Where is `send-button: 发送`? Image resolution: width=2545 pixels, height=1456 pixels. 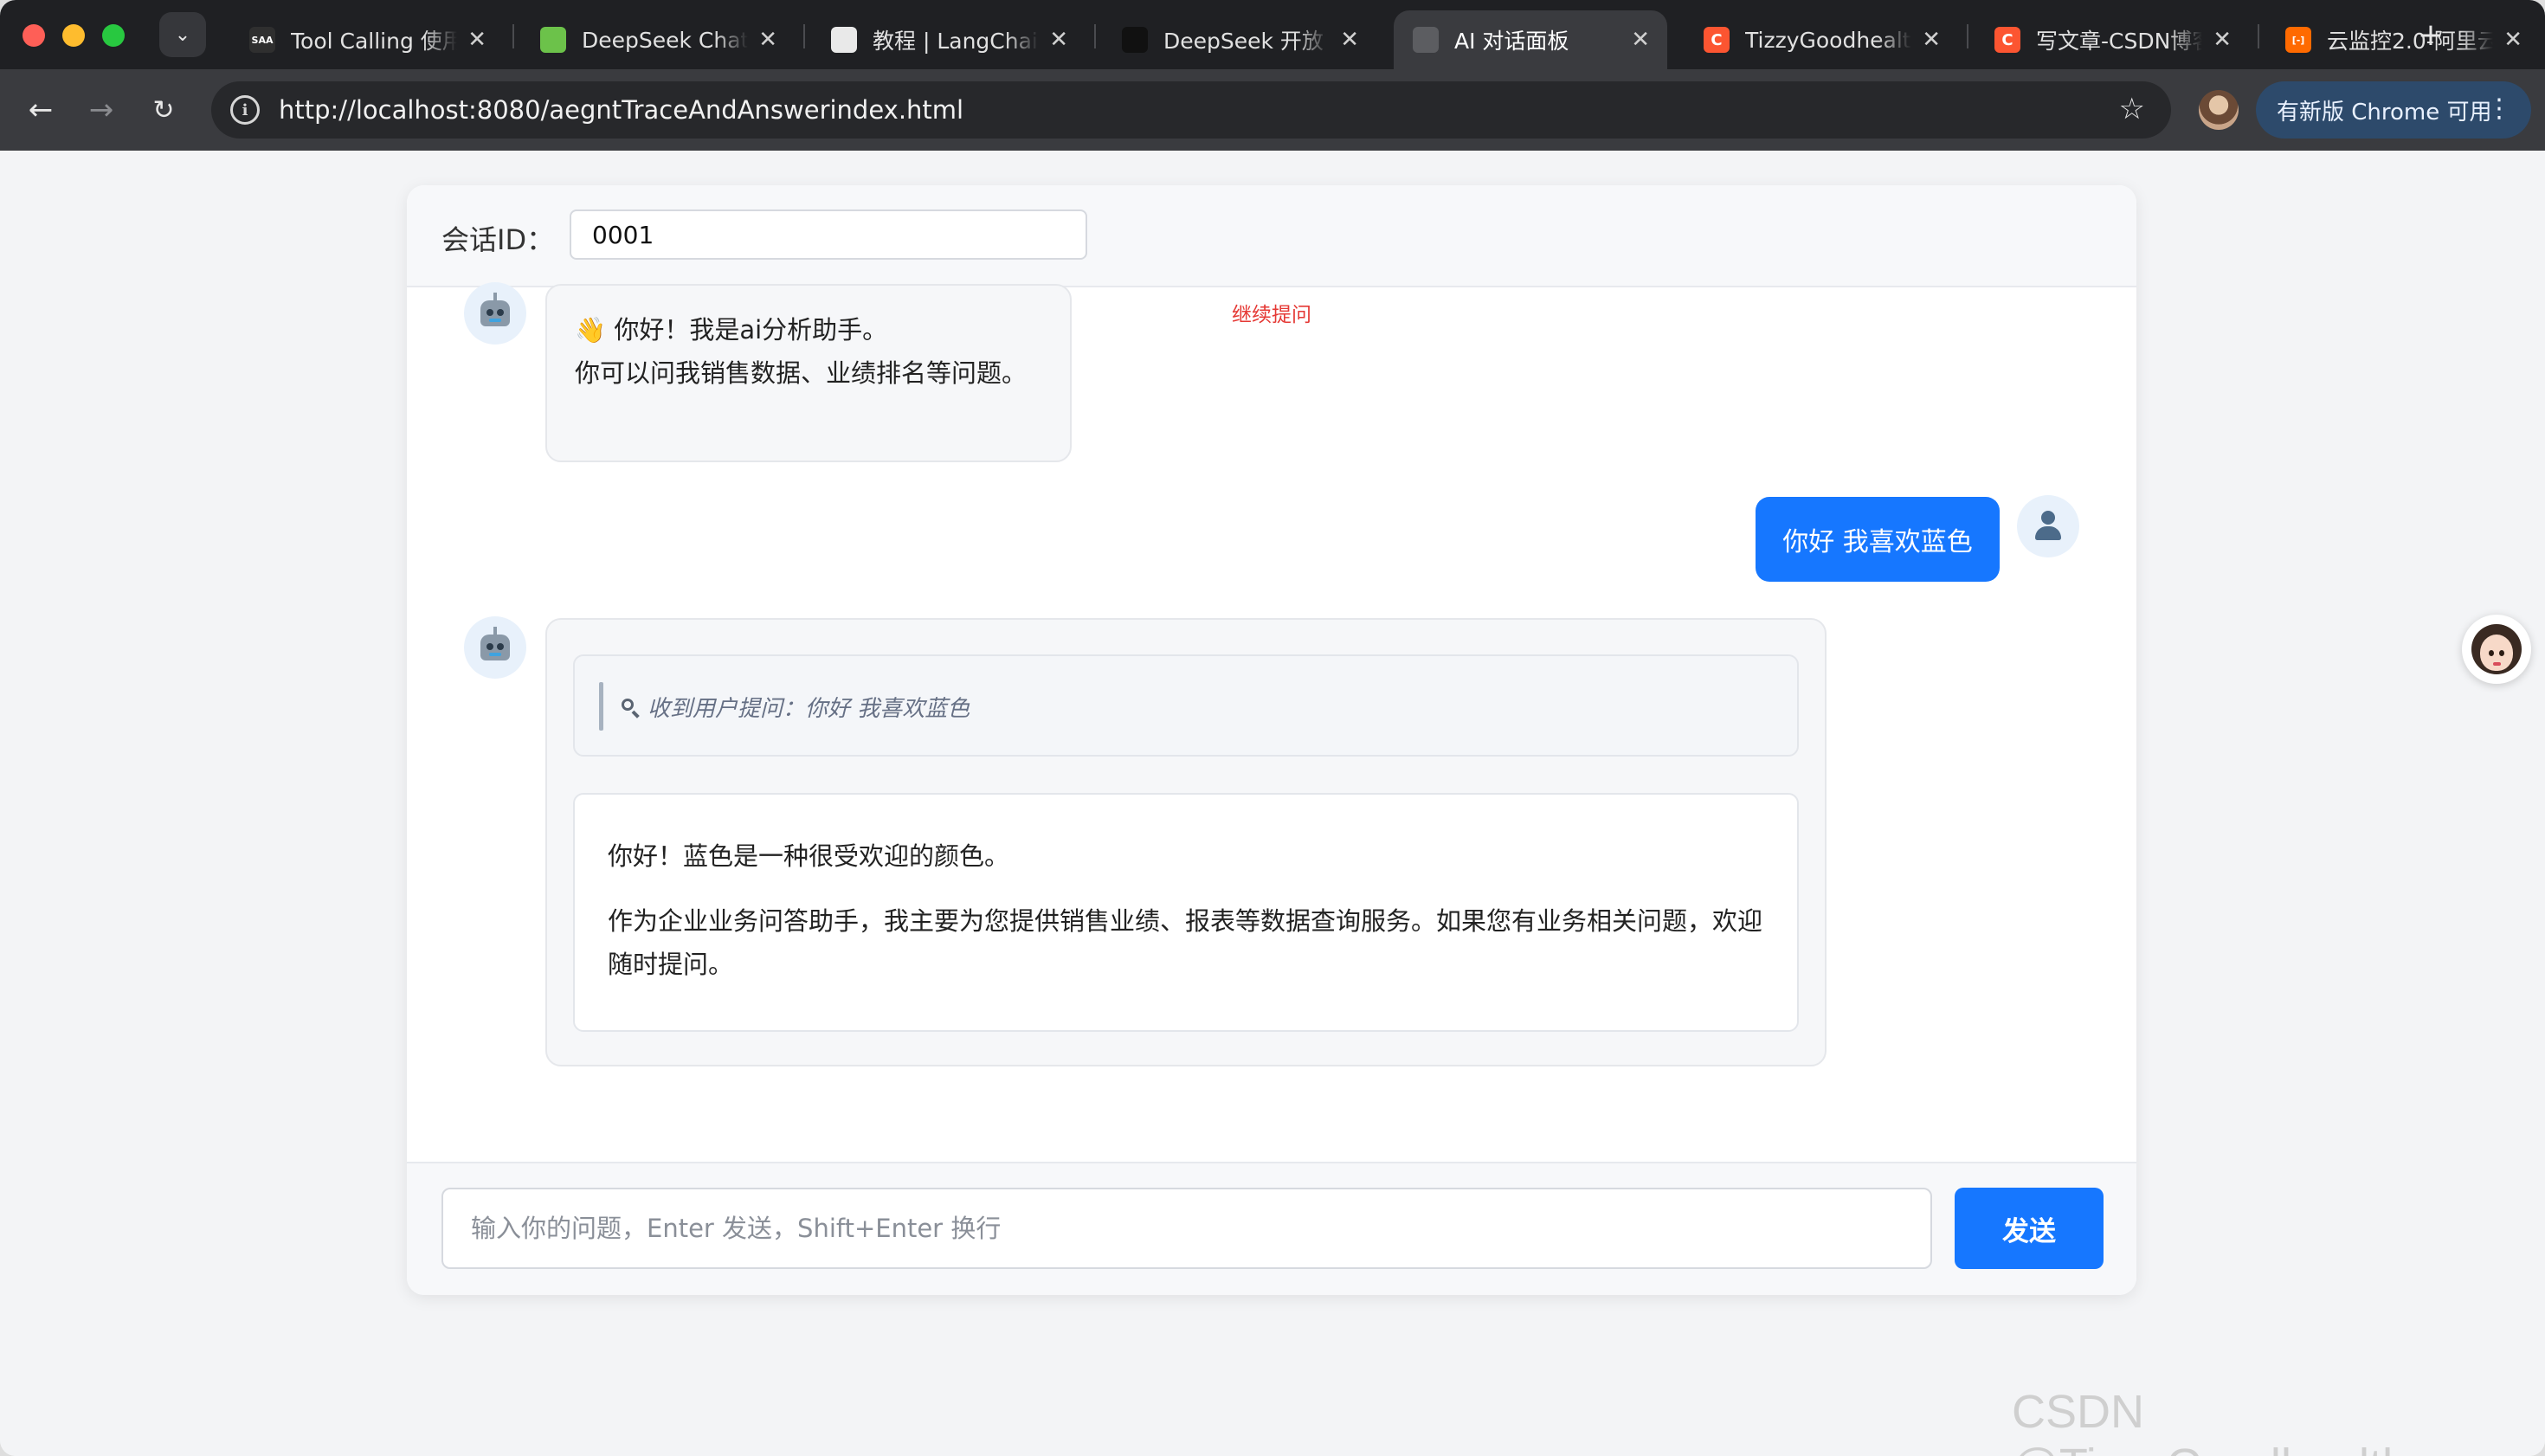
send-button: 发送 is located at coordinates (2030, 1228).